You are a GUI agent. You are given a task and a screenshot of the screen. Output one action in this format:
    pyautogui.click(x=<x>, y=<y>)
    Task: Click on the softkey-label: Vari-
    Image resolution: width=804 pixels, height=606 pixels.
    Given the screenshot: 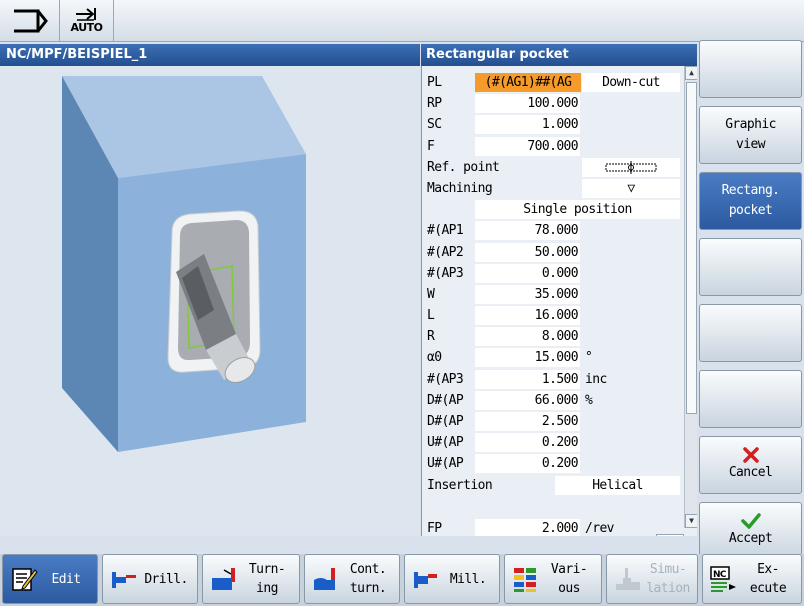 What is the action you would take?
    pyautogui.click(x=569, y=569)
    